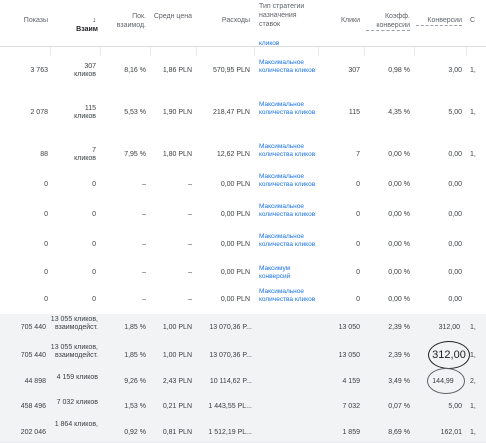 The width and height of the screenshot is (486, 443). Describe the element at coordinates (33, 406) in the screenshot. I see `total-impressions: 458 496` at that location.